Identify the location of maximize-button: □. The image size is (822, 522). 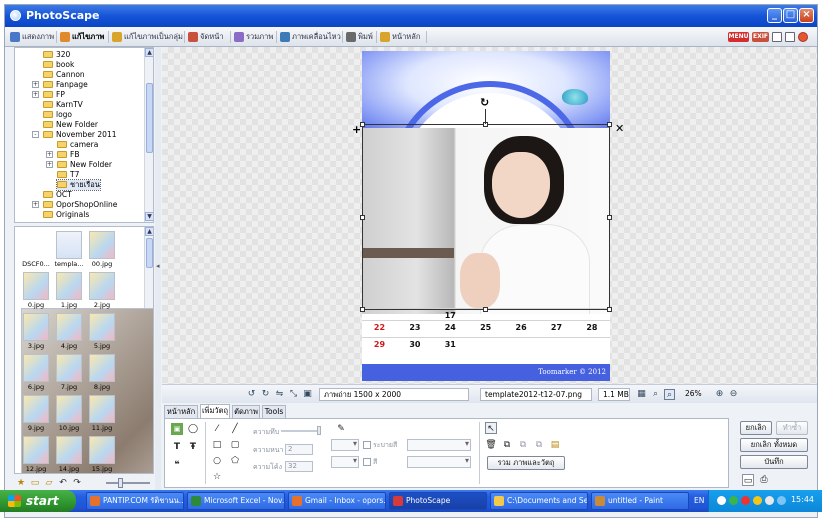
(790, 15).